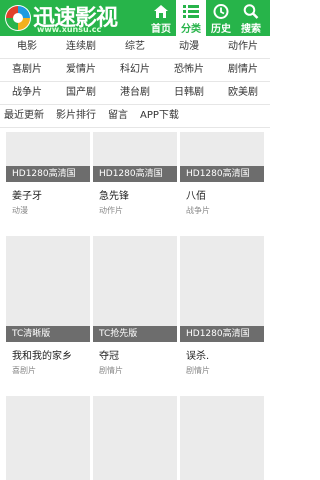 This screenshot has height=480, width=320. Describe the element at coordinates (111, 210) in the screenshot. I see `movie-genre: 动作片` at that location.